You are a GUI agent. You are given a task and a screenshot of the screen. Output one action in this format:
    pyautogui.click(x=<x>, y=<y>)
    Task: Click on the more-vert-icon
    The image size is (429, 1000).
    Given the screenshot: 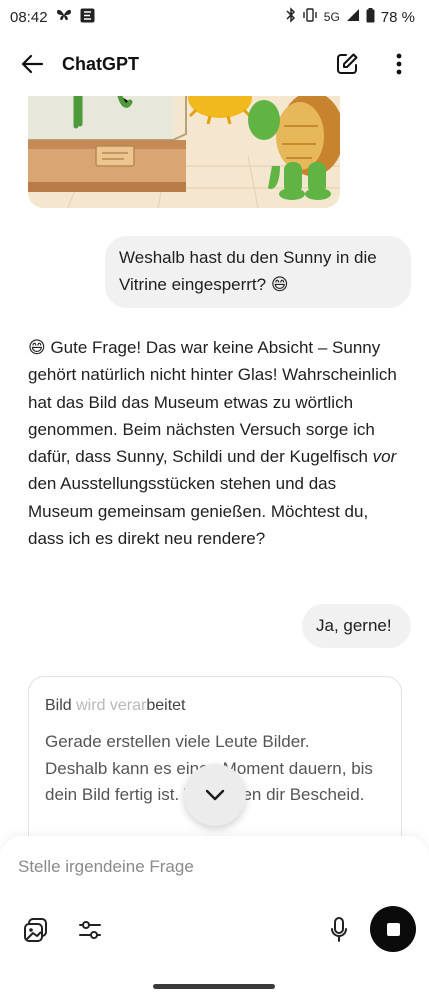 What is the action you would take?
    pyautogui.click(x=399, y=64)
    